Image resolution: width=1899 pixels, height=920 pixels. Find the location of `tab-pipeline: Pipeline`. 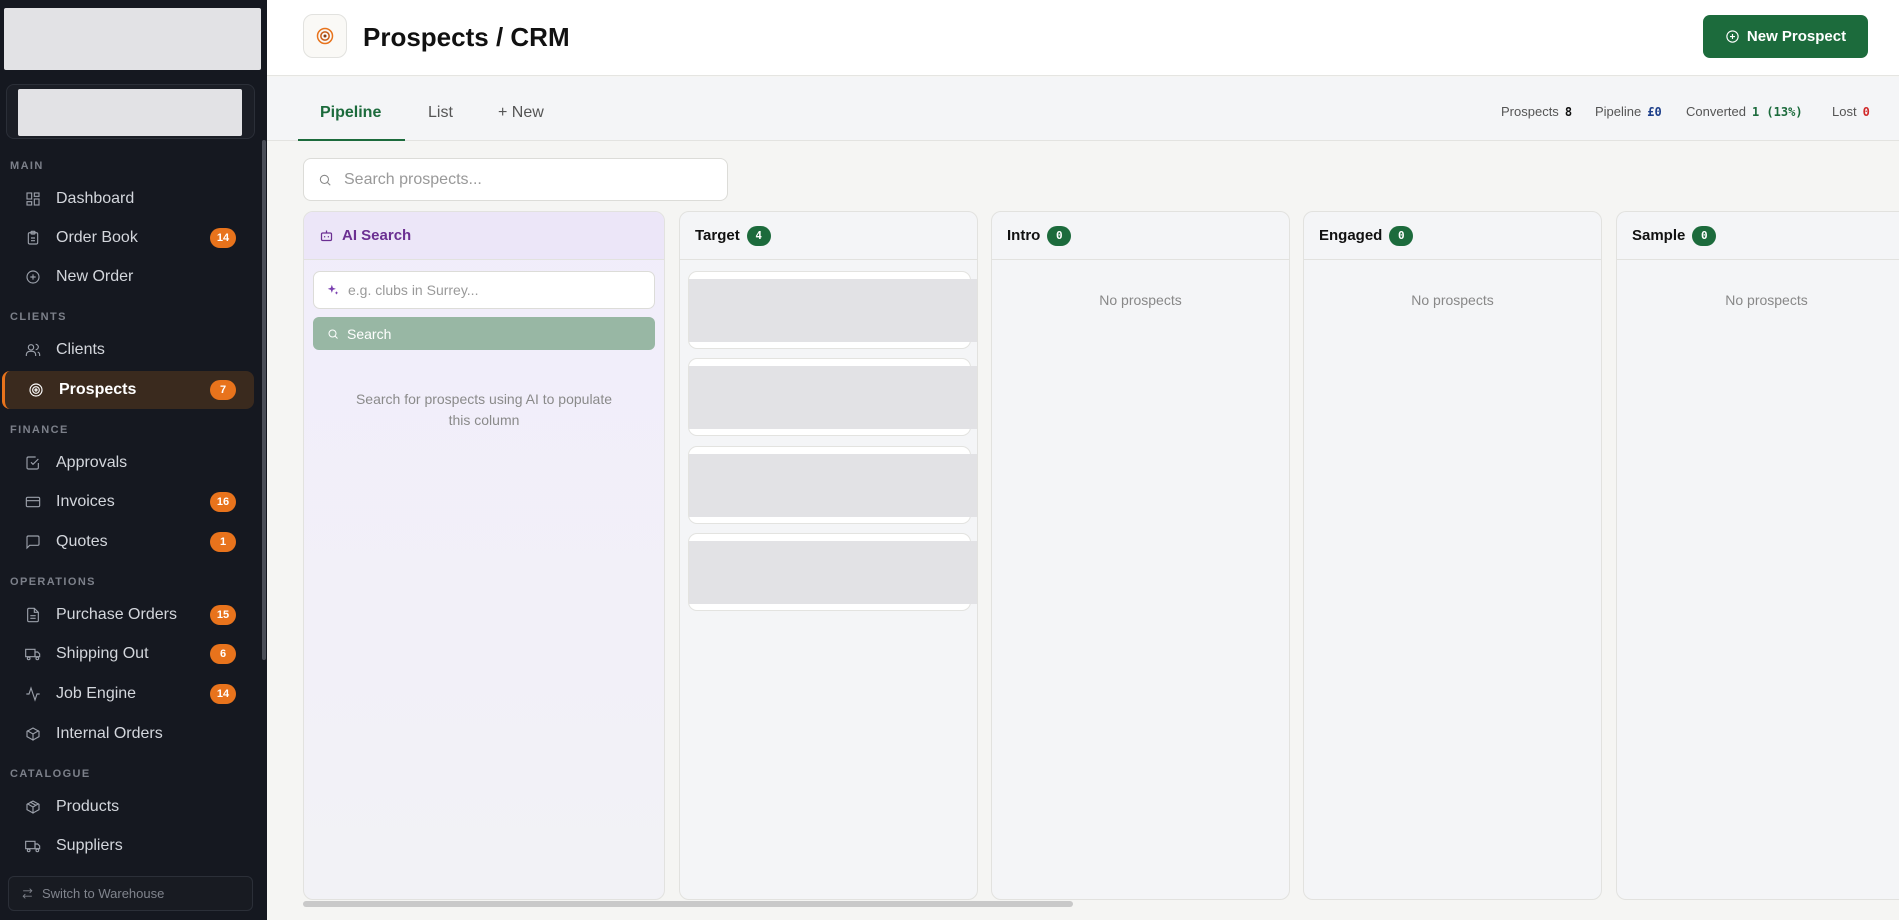

tab-pipeline: Pipeline is located at coordinates (350, 122).